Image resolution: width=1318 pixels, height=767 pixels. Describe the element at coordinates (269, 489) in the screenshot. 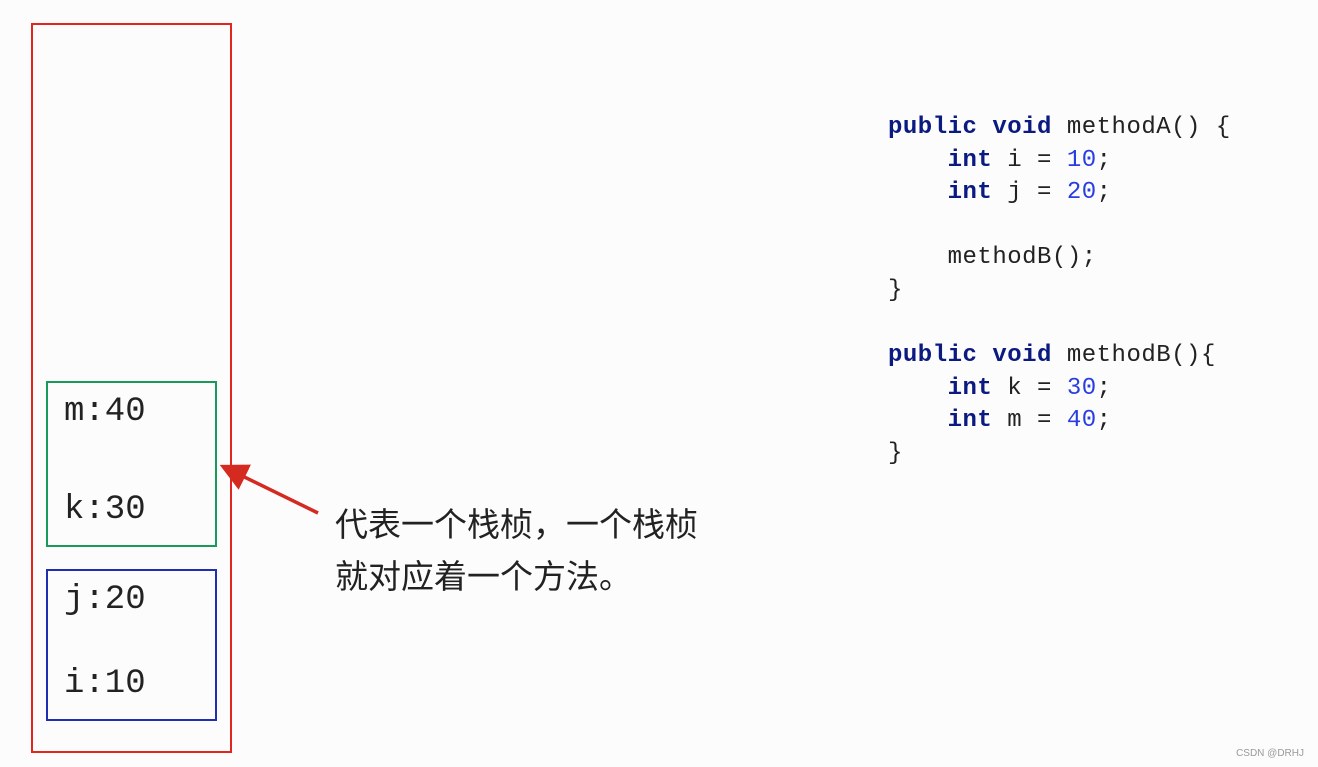

I see `arrow-icon` at that location.